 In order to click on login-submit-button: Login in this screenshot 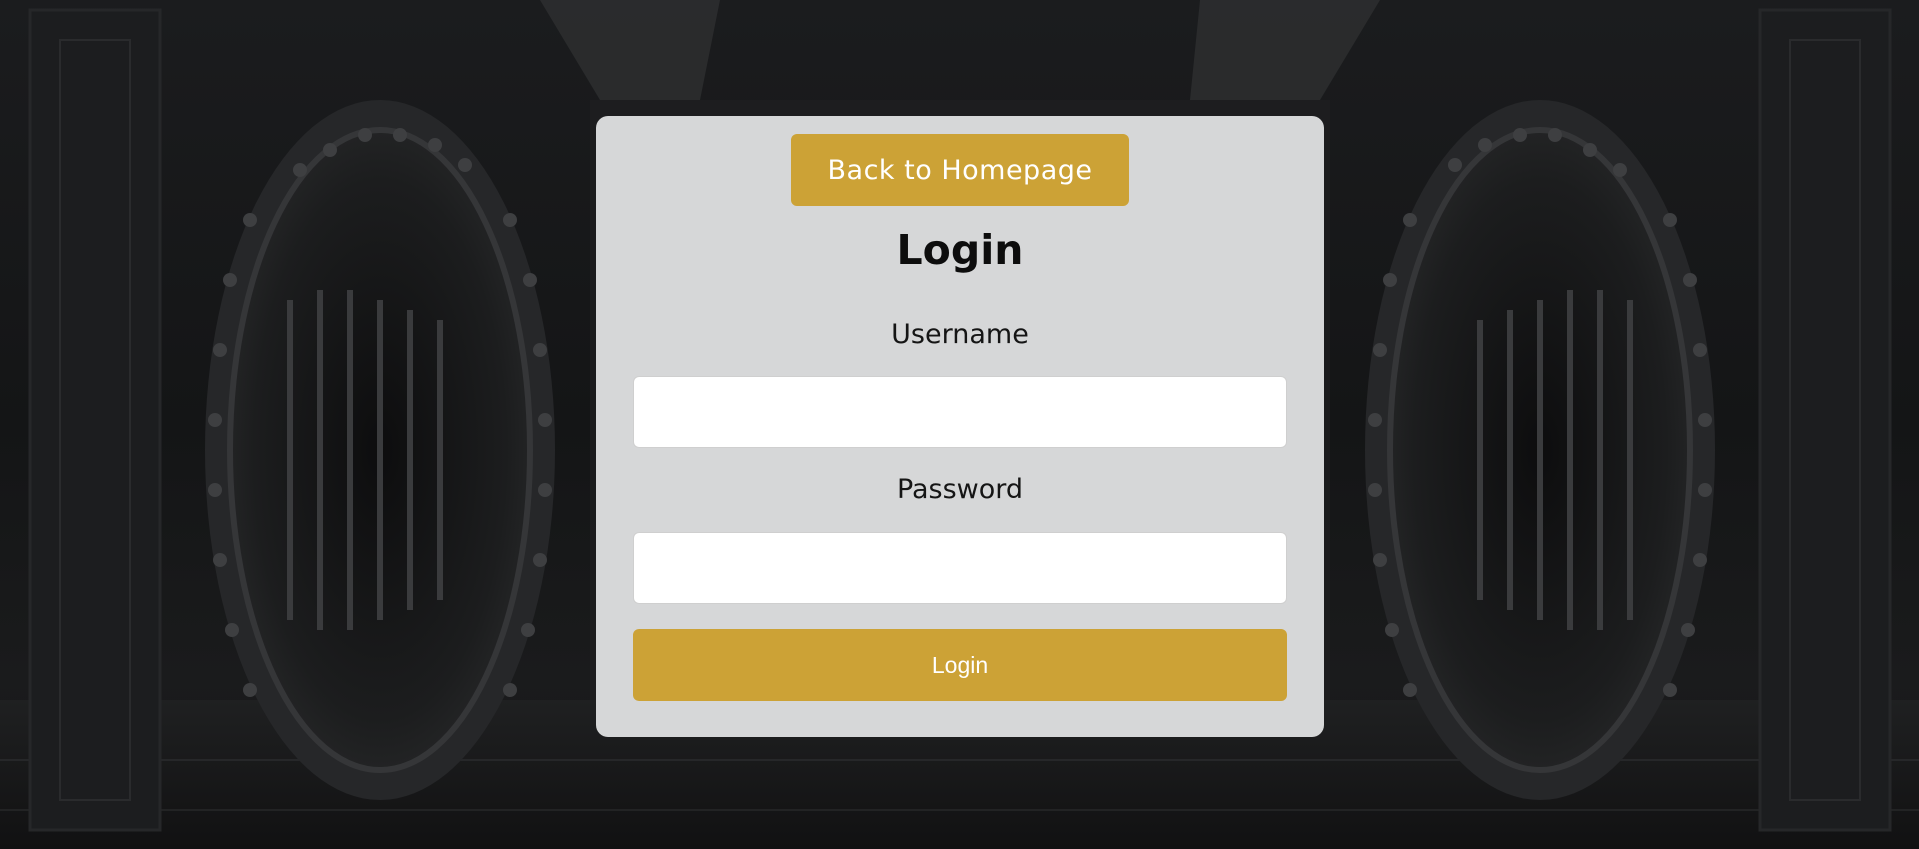, I will do `click(960, 665)`.